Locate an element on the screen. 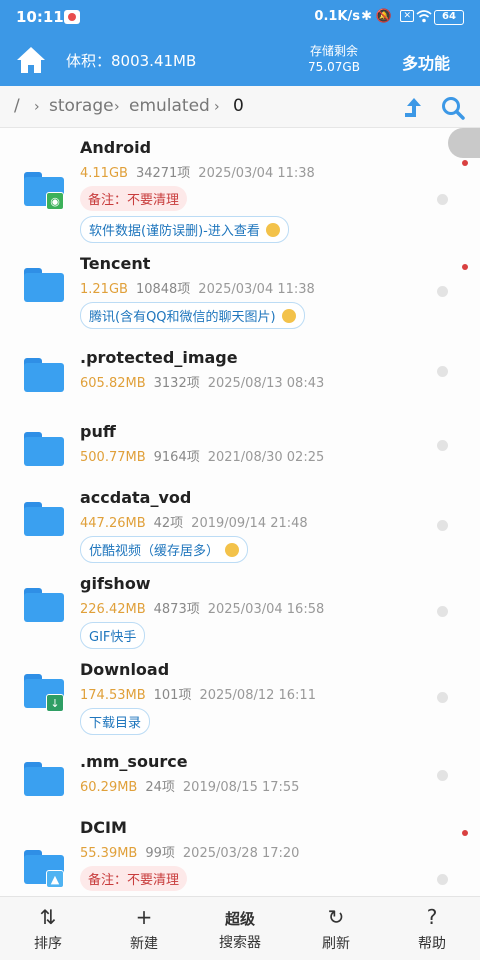 Image resolution: width=480 pixels, height=960 pixels. description-tag: 腾讯(含有QQ和微信的聊天图片) is located at coordinates (192, 315).